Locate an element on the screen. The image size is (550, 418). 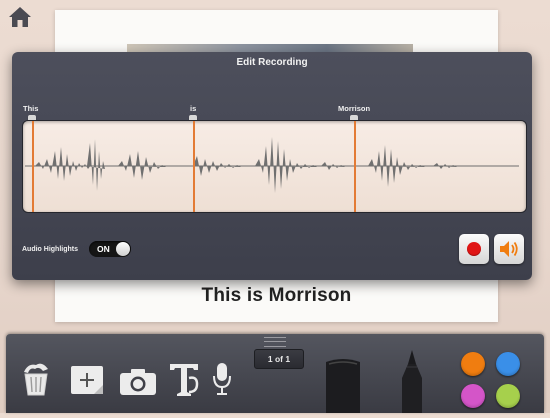
panel-title: Edit Recording is located at coordinates (272, 62).